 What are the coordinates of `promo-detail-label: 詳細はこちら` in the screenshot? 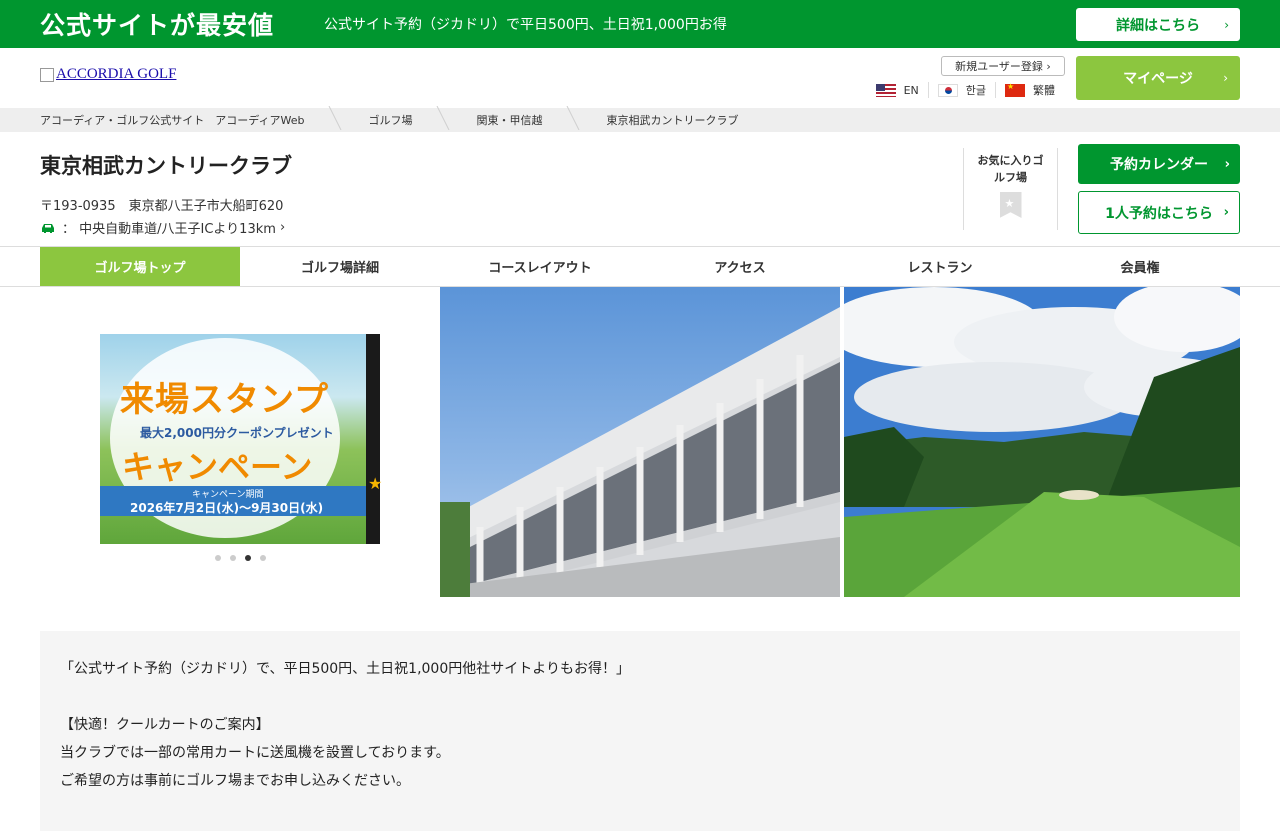 It's located at (1158, 25).